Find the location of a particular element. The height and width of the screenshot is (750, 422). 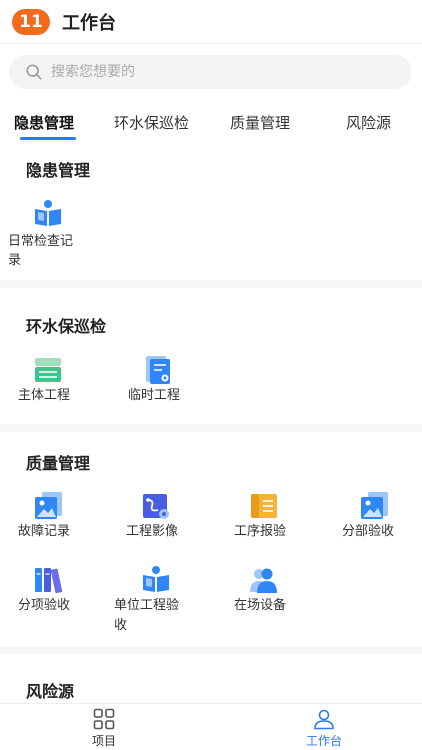

app-main-works: 主体工程 is located at coordinates (50, 380).